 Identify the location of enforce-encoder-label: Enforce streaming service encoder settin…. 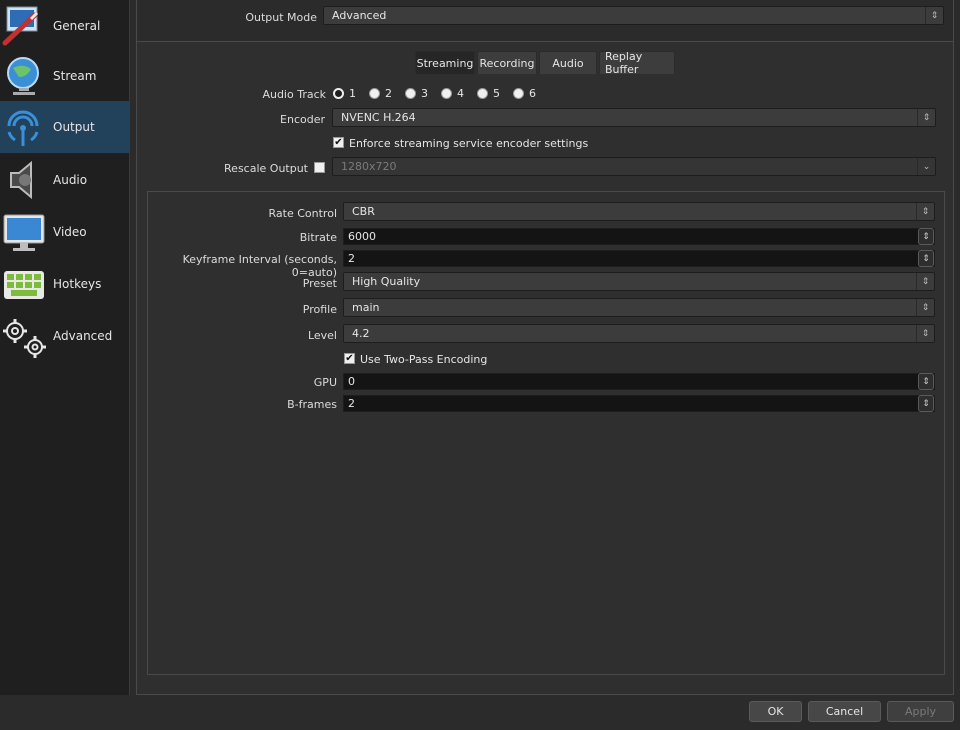
(469, 143).